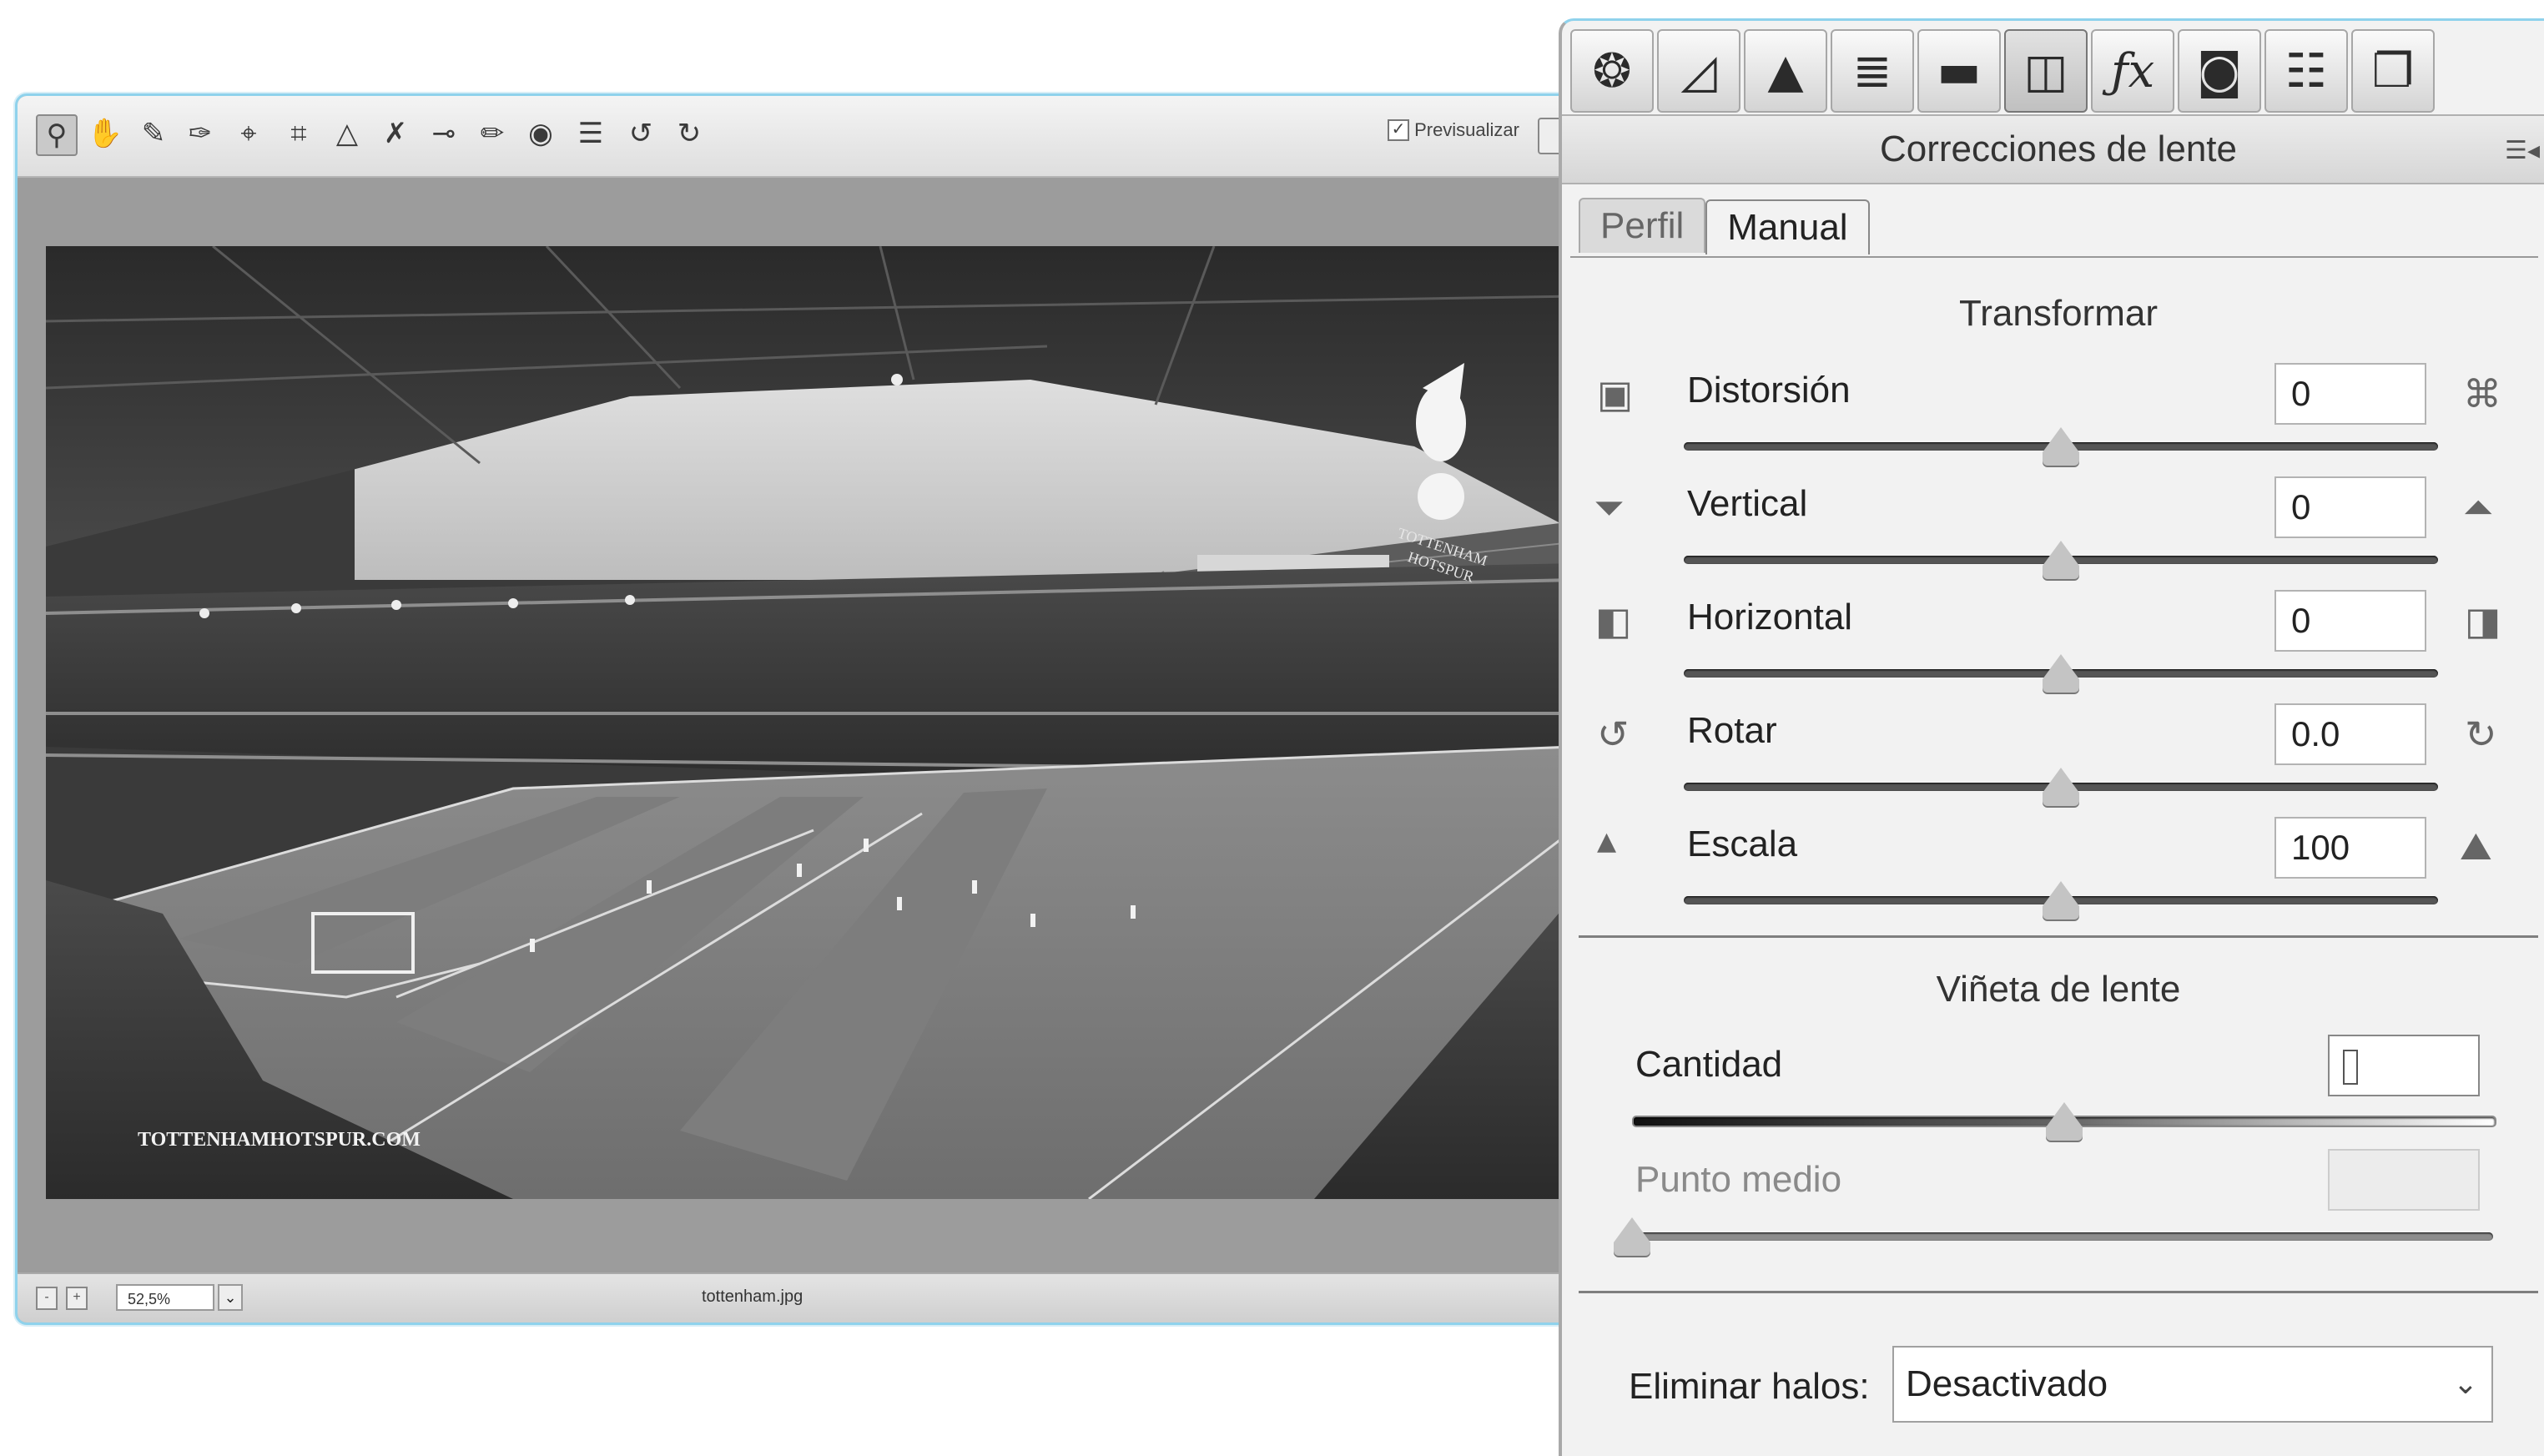 This screenshot has width=2544, height=1456. Describe the element at coordinates (2350, 734) in the screenshot. I see `rotate-value: 0.0` at that location.